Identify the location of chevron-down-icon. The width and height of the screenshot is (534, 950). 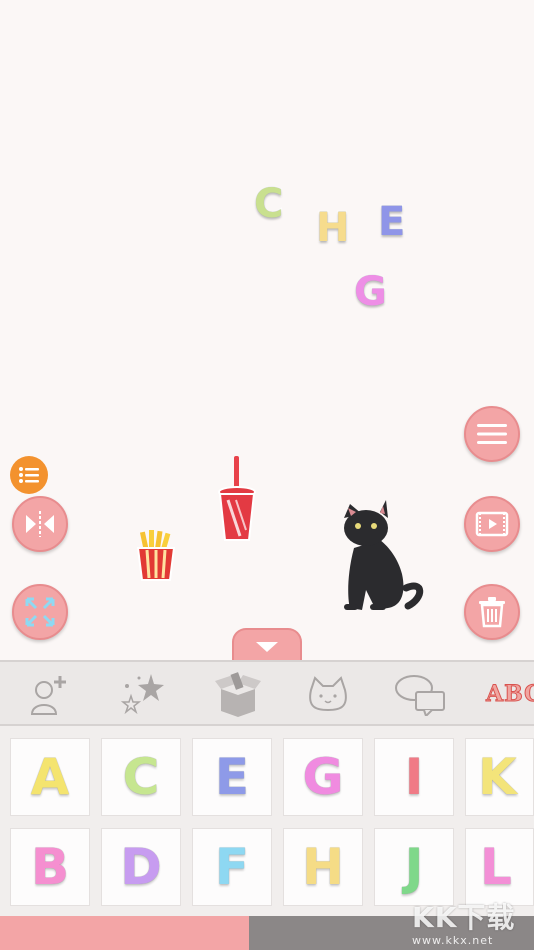
(267, 647).